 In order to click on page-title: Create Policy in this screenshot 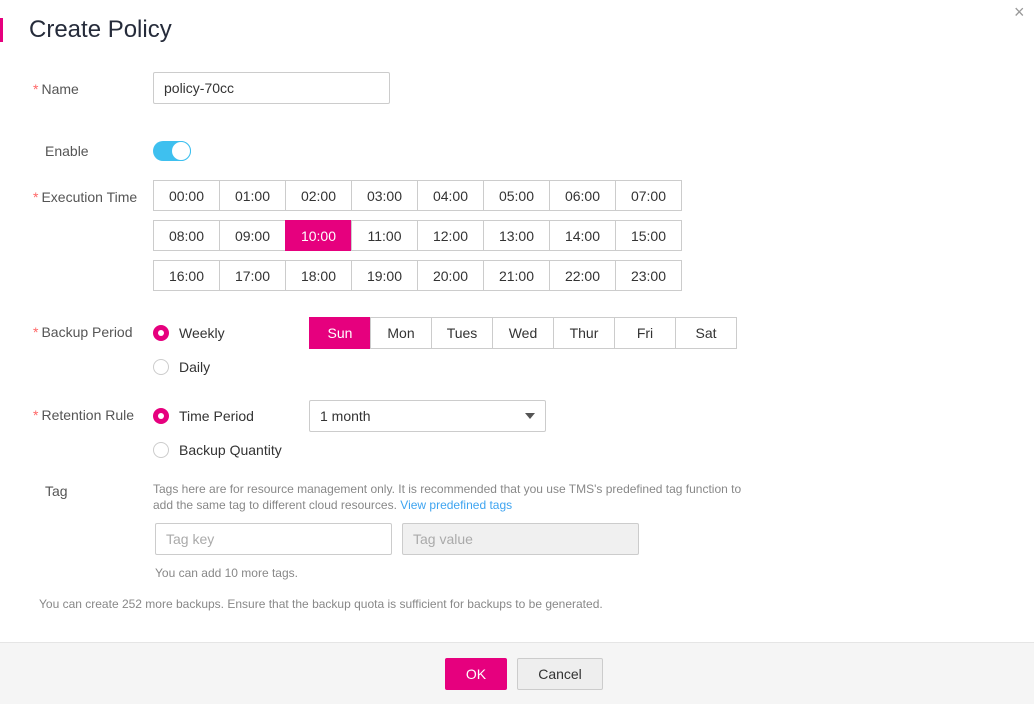, I will do `click(100, 29)`.